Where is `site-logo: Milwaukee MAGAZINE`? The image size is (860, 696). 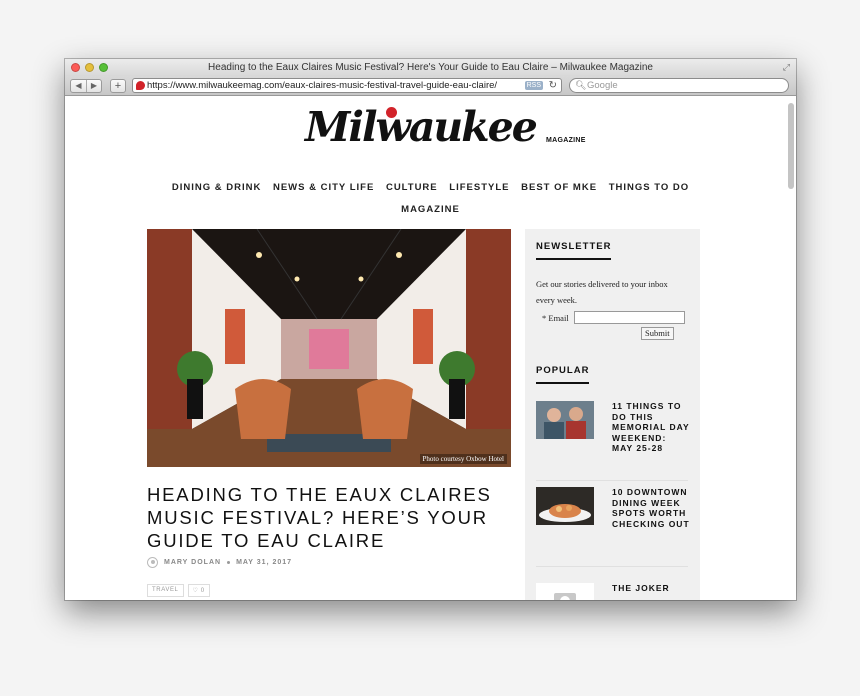 site-logo: Milwaukee MAGAZINE is located at coordinates (450, 127).